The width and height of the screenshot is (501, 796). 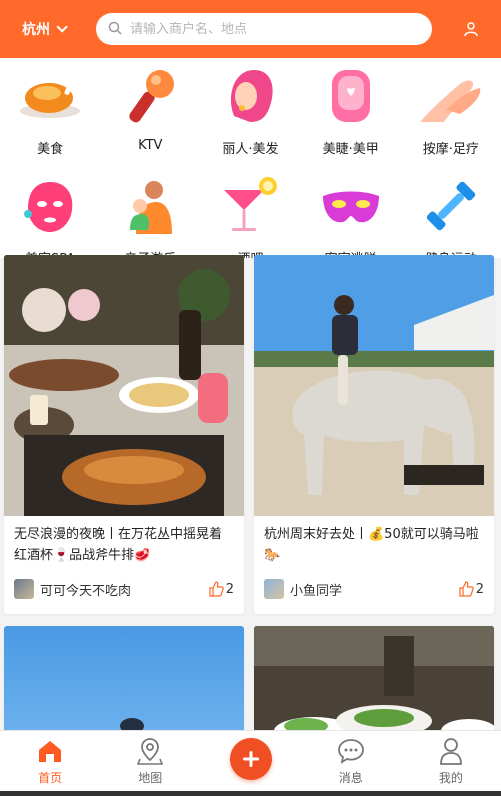 I want to click on category-food: 美食, so click(x=50, y=113).